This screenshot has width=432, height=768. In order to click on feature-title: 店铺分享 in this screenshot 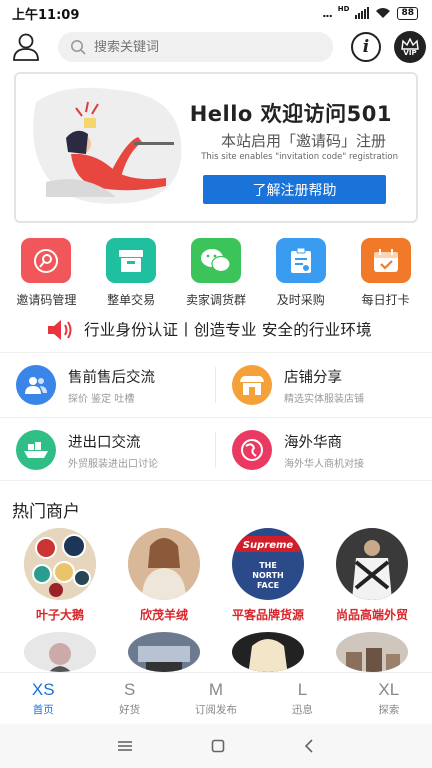, I will do `click(313, 377)`.